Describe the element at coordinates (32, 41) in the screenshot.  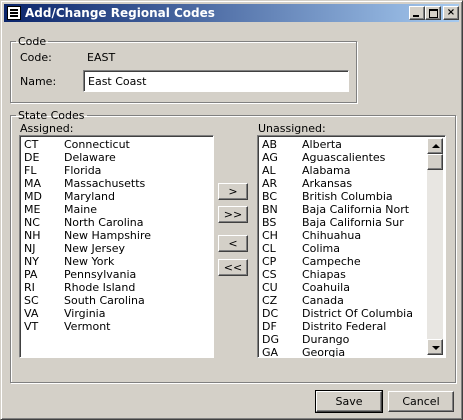
I see `code-group-legend: Code` at that location.